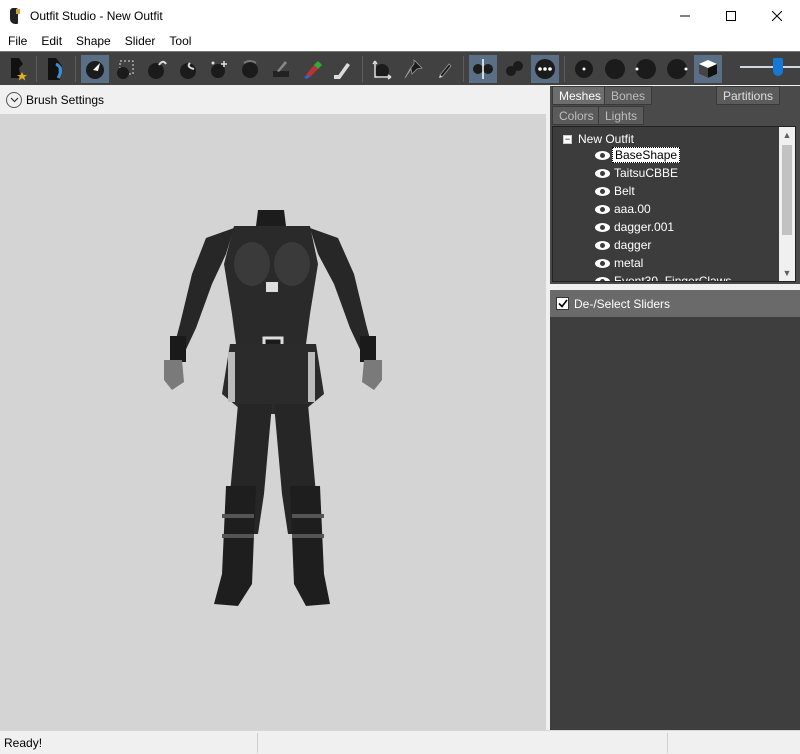 This screenshot has height=754, width=800. Describe the element at coordinates (635, 227) in the screenshot. I see `mesh-item: dagger.001` at that location.